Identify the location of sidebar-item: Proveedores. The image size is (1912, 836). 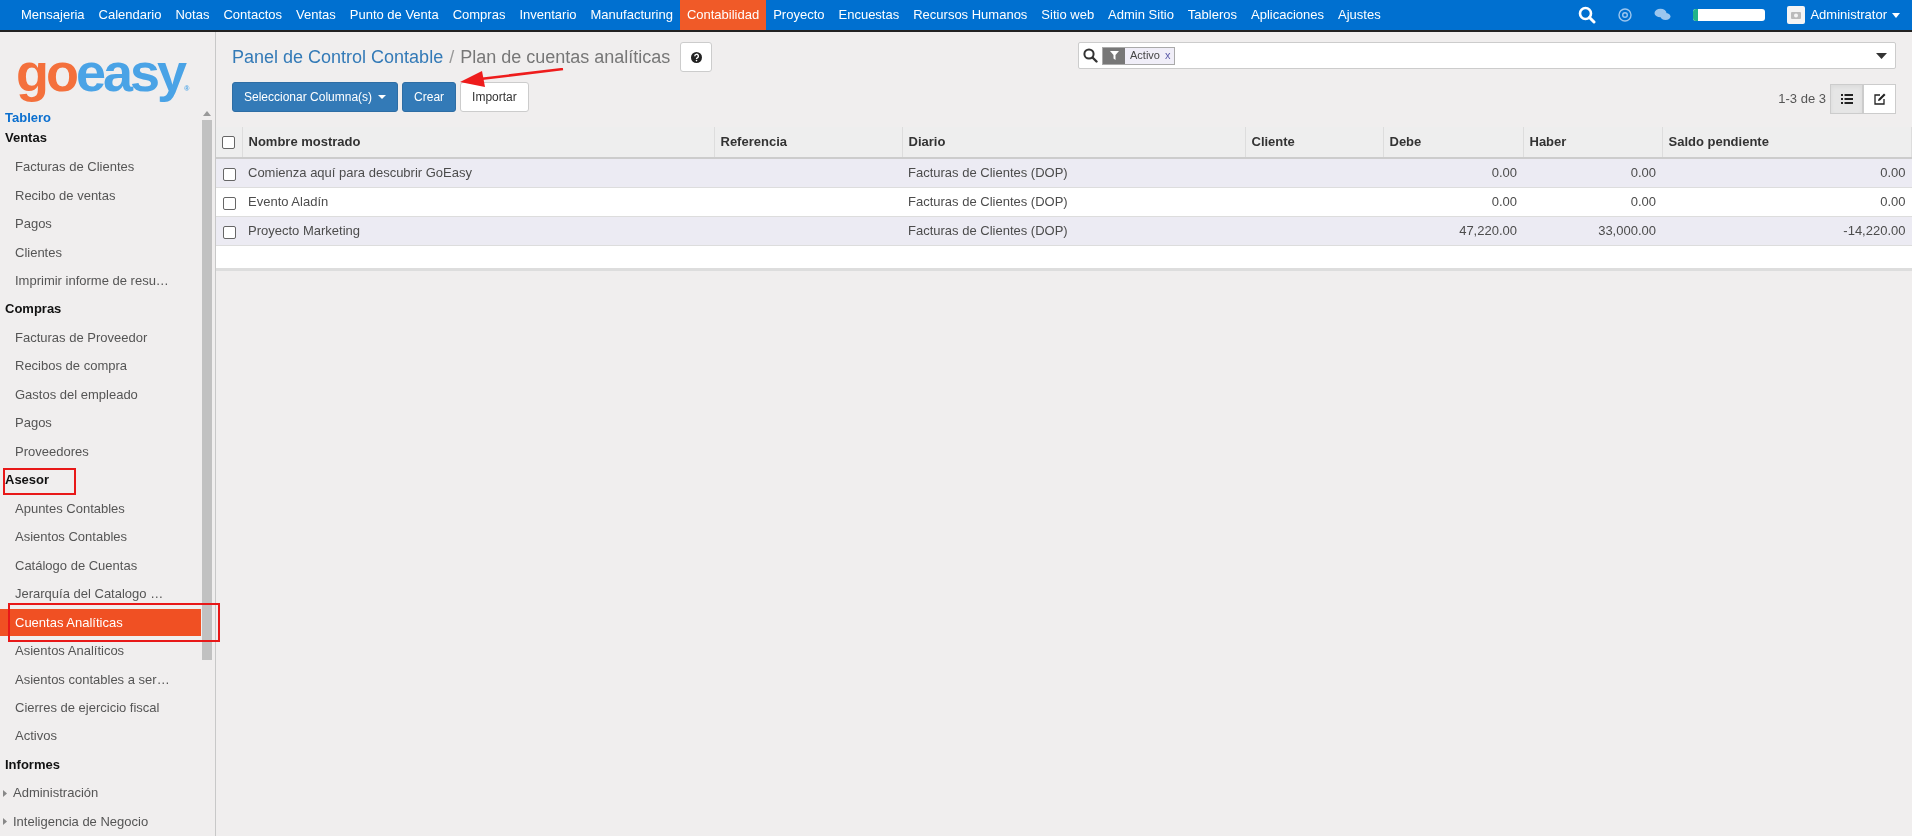
(100, 452).